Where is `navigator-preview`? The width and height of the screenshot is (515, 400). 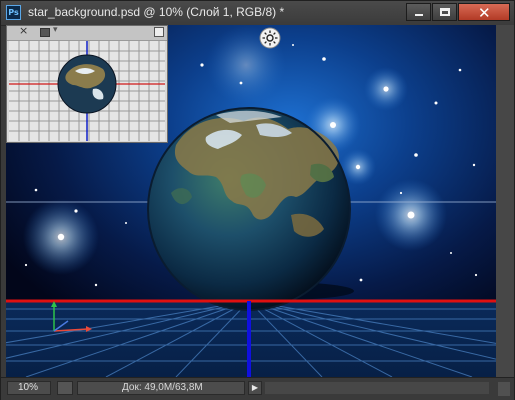
navigator-preview is located at coordinates (87, 91).